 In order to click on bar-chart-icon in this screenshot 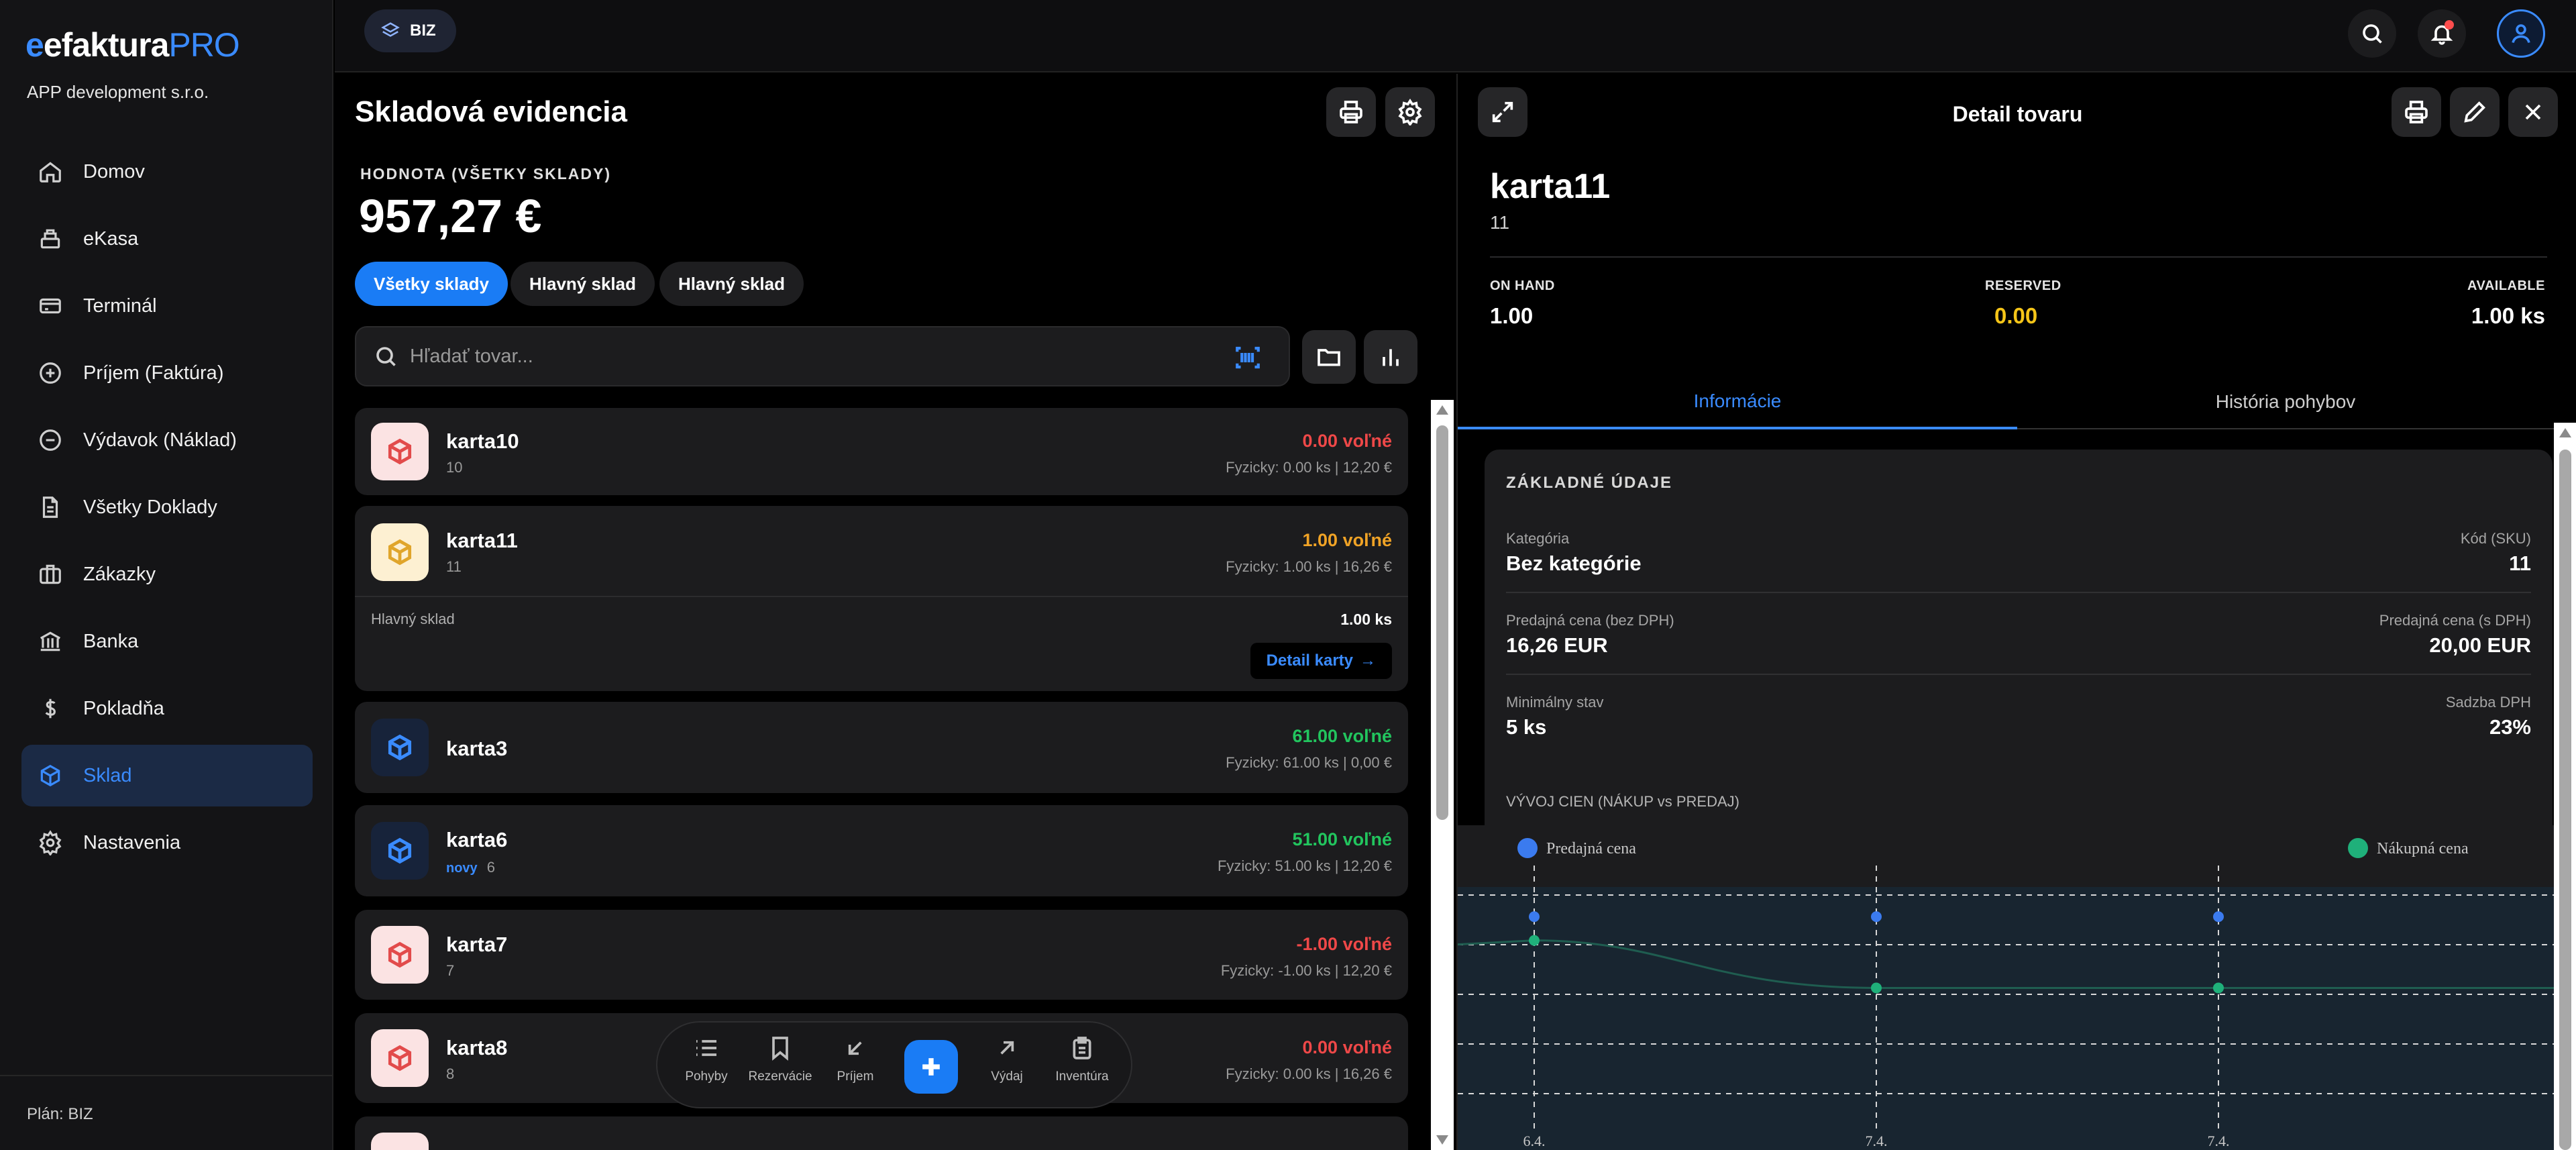, I will do `click(1391, 357)`.